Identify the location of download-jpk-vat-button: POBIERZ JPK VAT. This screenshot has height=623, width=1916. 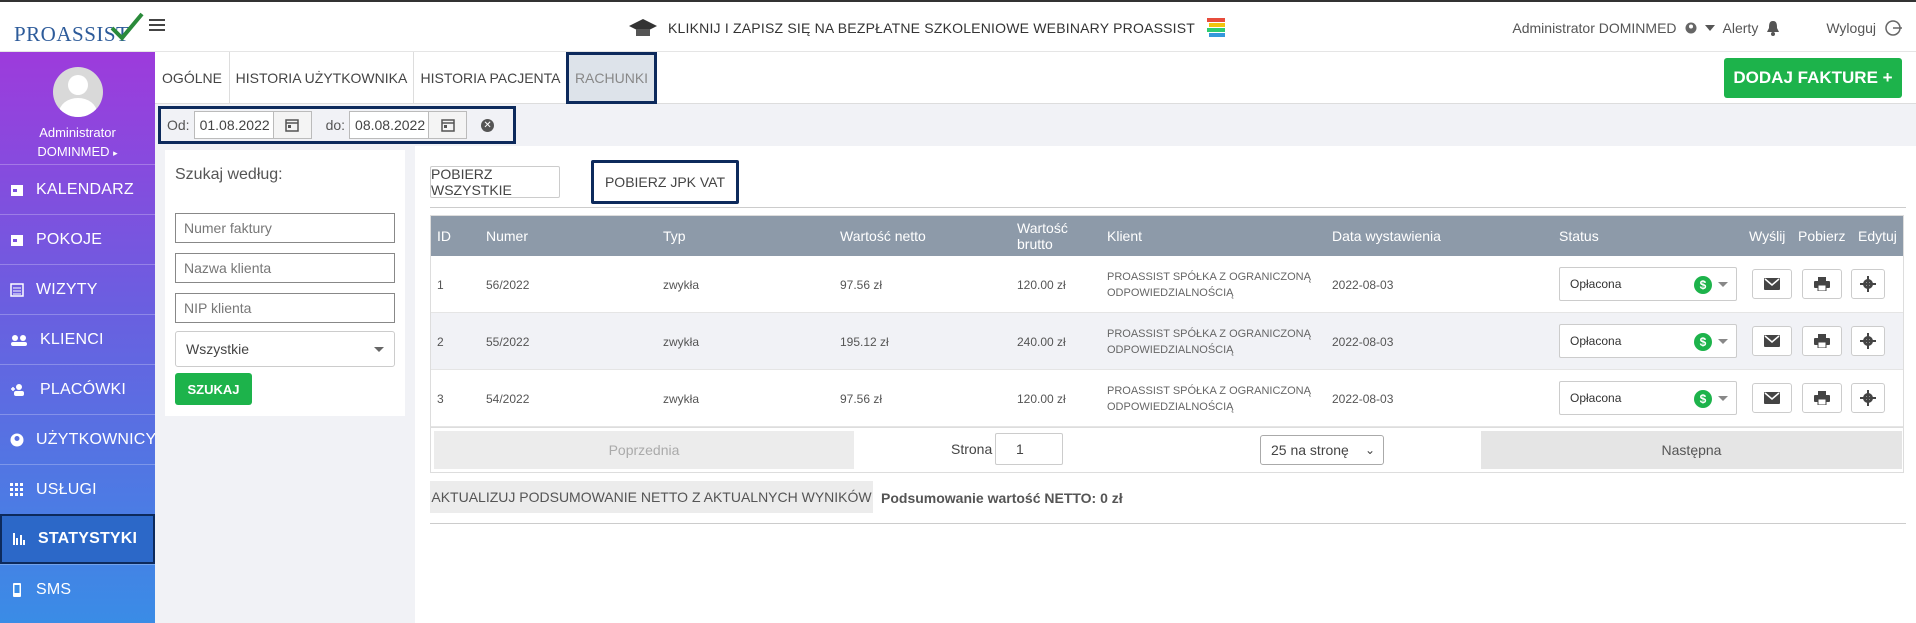
(665, 182).